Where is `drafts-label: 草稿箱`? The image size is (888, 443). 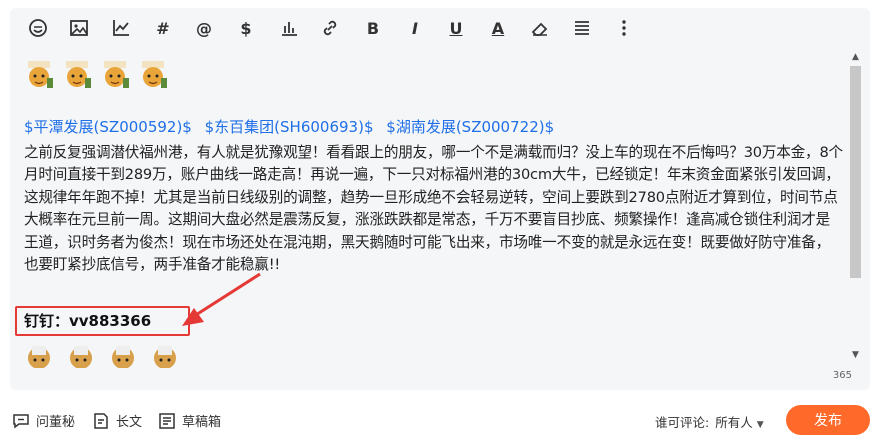
drafts-label: 草稿箱 is located at coordinates (202, 422).